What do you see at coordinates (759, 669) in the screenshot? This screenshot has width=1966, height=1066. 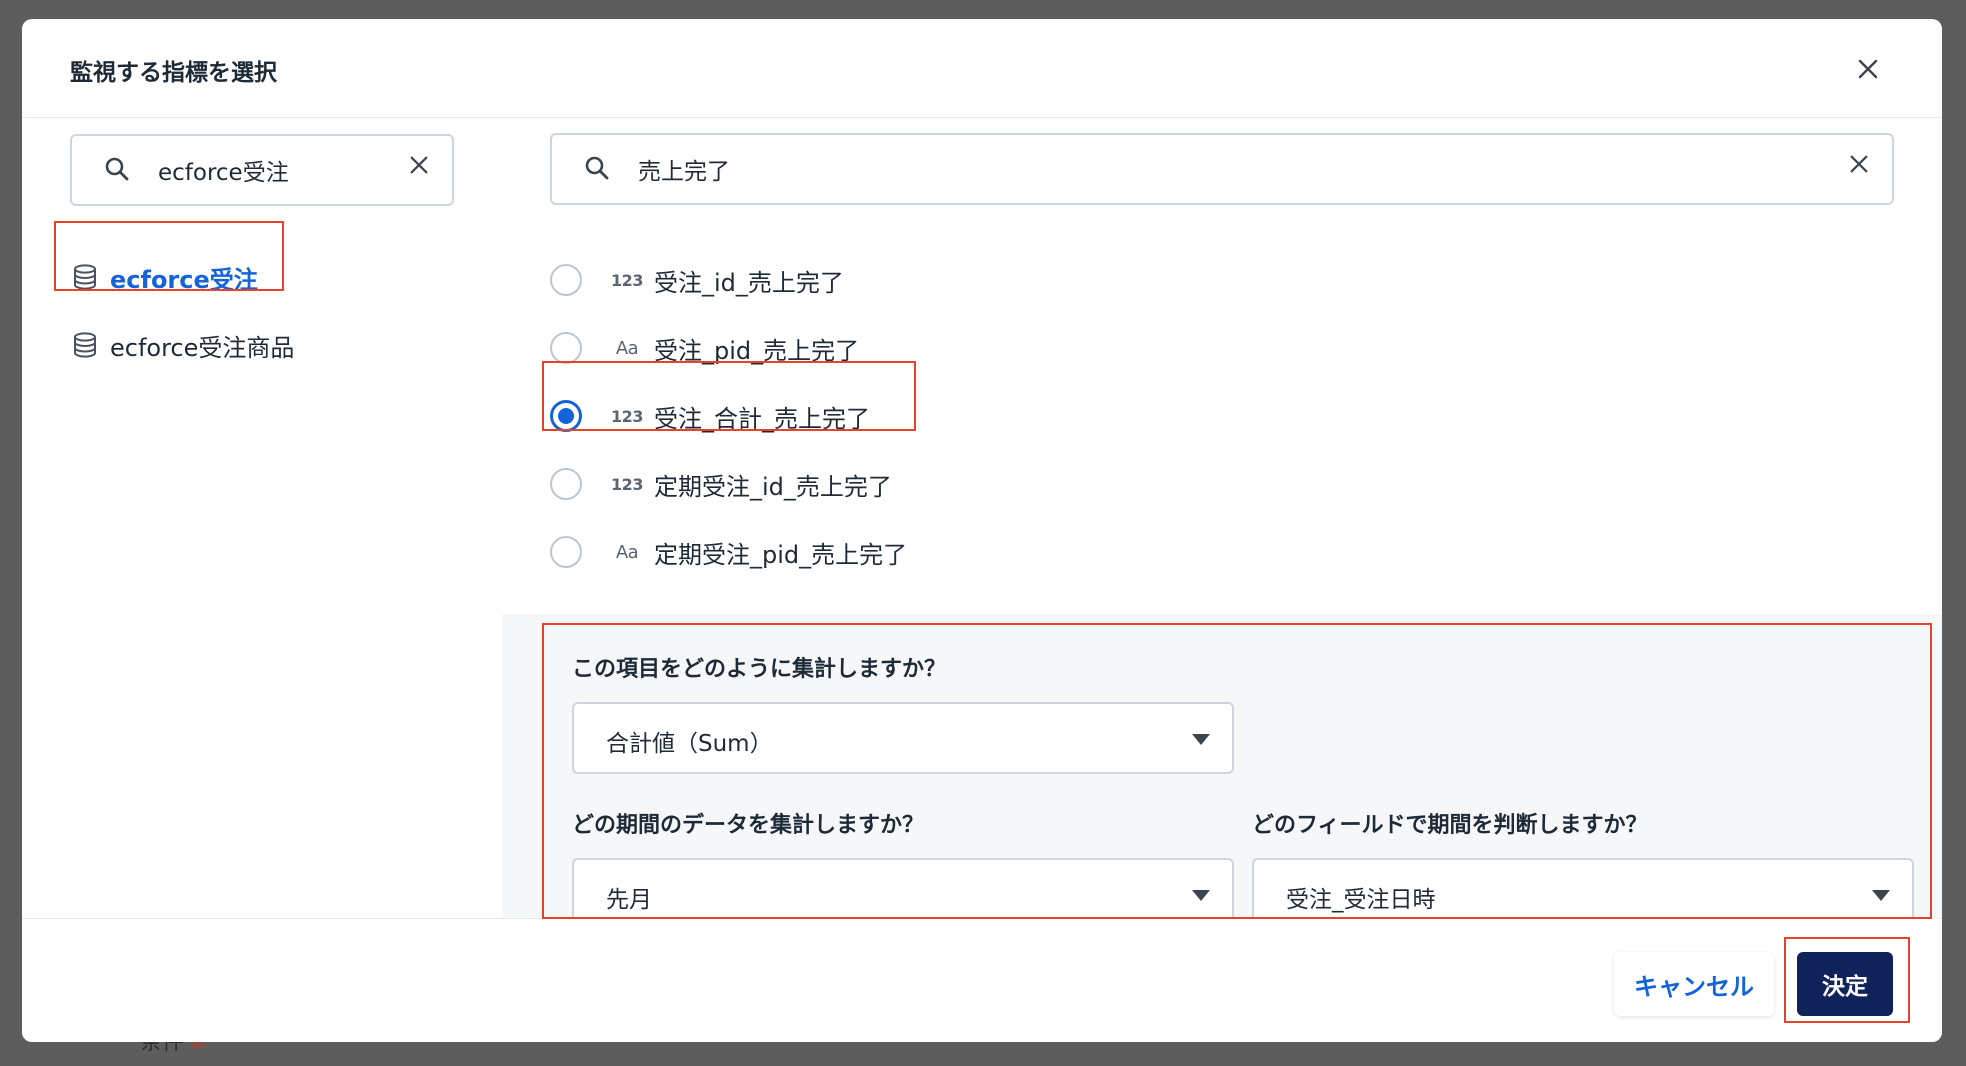 I see `aggregation-question: この項目をどのように集計しますか？` at bounding box center [759, 669].